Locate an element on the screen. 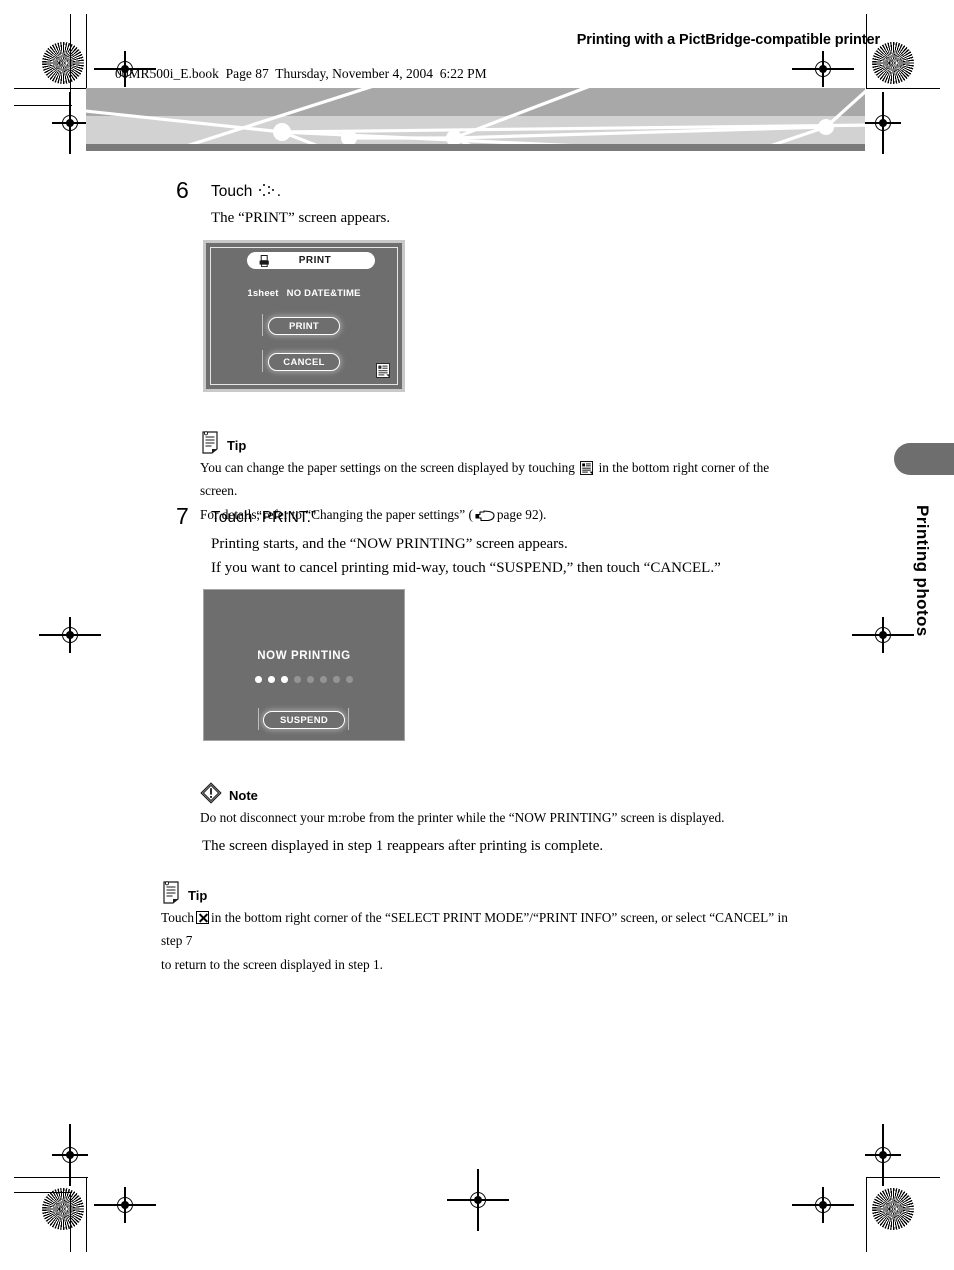  crop-mark-bottom-right-v is located at coordinates (867, 1214).